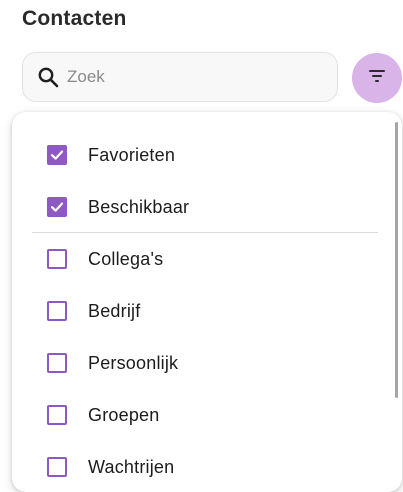  What do you see at coordinates (192, 207) in the screenshot?
I see `filter-option-beschikbaar: Beschikbaar` at bounding box center [192, 207].